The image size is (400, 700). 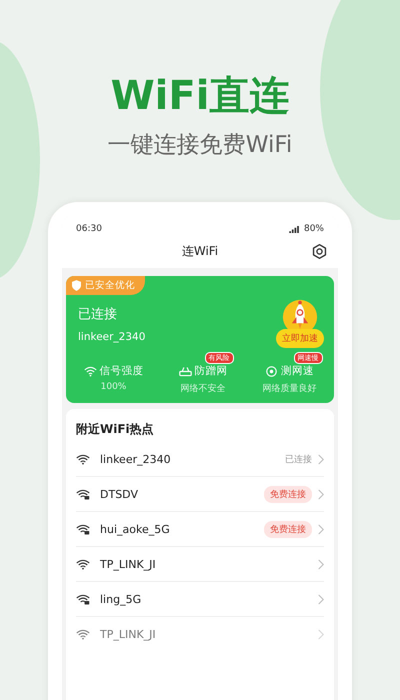 I want to click on network-name: hui_aoke_5G, so click(x=135, y=529).